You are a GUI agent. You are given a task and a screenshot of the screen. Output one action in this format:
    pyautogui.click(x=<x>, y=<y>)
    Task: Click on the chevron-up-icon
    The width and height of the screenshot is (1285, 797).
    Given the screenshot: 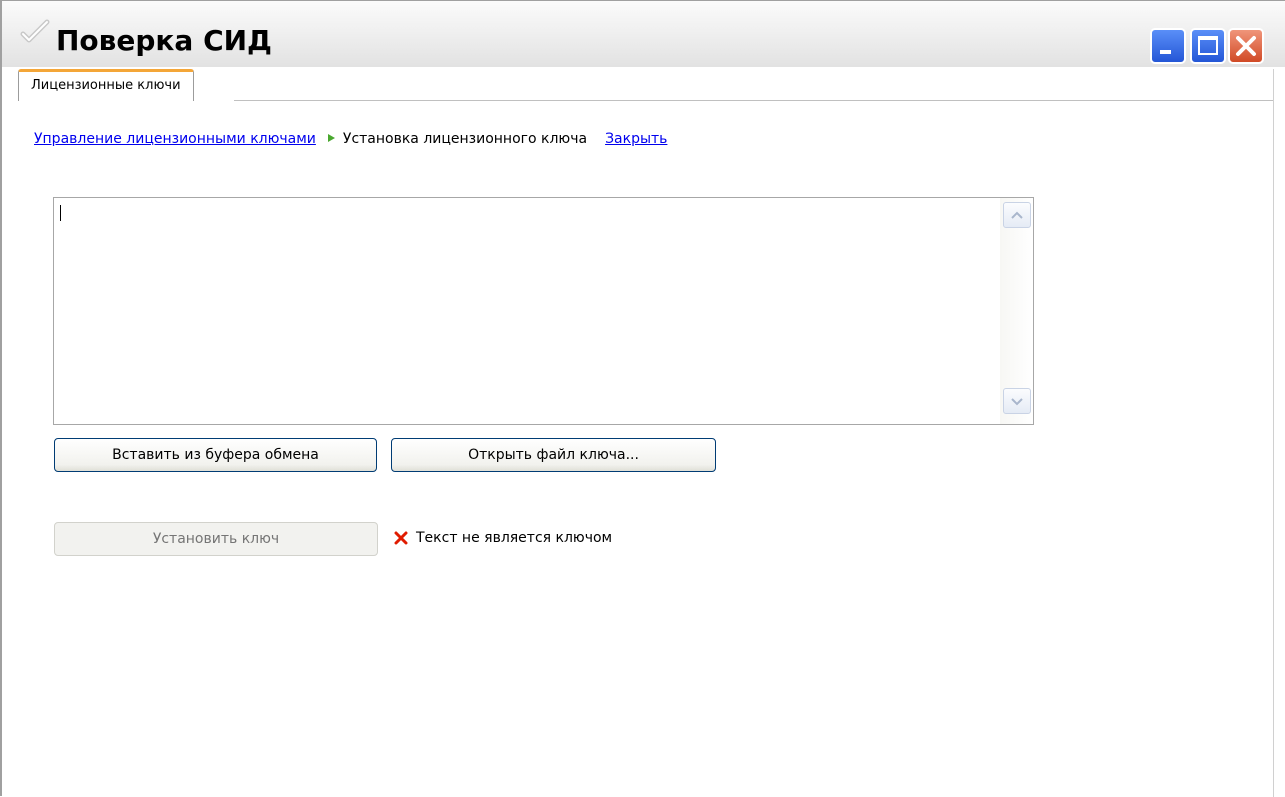 What is the action you would take?
    pyautogui.click(x=1017, y=215)
    